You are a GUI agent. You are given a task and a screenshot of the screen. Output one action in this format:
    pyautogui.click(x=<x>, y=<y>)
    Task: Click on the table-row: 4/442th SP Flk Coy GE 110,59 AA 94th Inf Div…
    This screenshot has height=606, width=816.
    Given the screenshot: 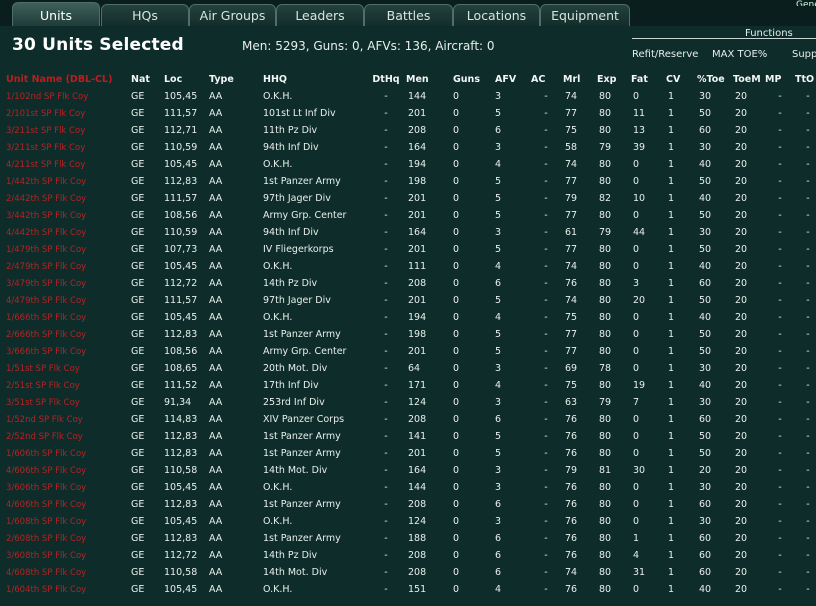 What is the action you would take?
    pyautogui.click(x=408, y=232)
    